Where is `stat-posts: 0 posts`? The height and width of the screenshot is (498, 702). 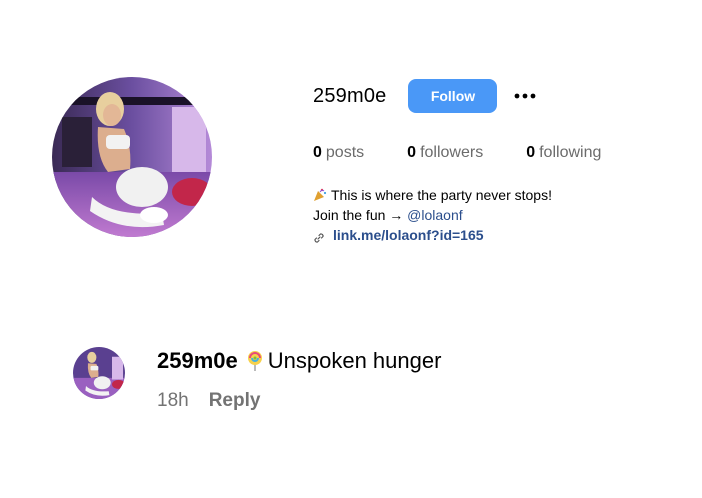
stat-posts: 0 posts is located at coordinates (338, 153).